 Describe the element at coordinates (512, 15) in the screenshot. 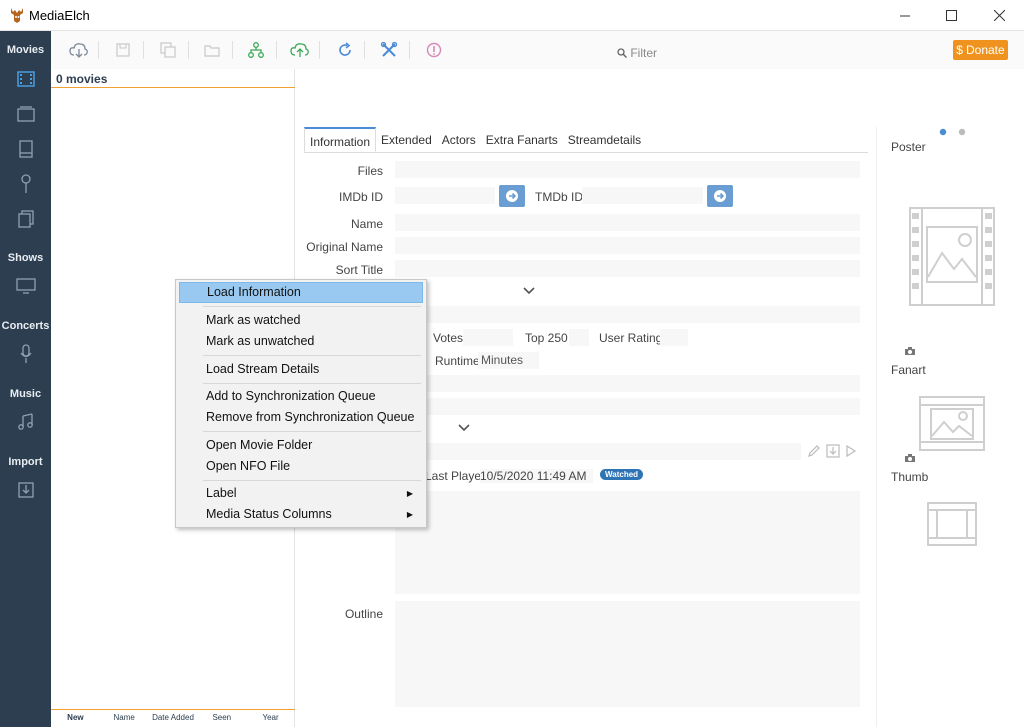

I see `title-bar: MediaElch` at that location.